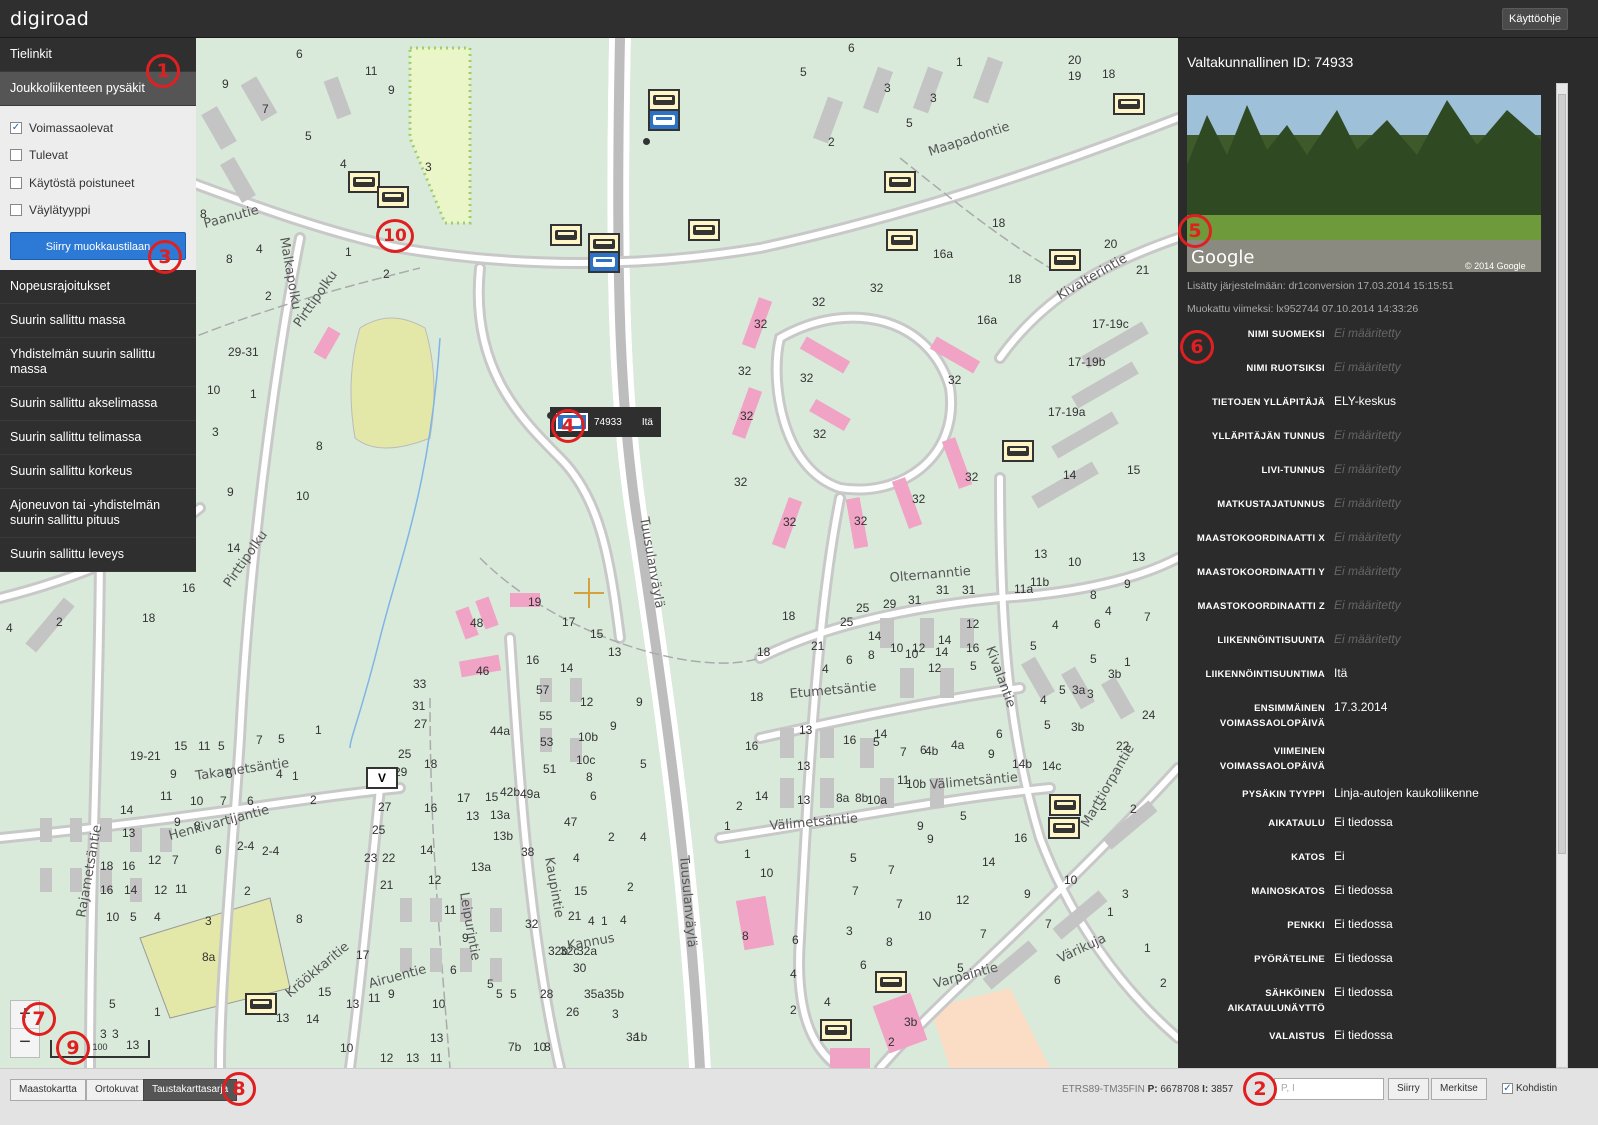 The height and width of the screenshot is (1125, 1598). I want to click on svg-text: 28, so click(547, 994).